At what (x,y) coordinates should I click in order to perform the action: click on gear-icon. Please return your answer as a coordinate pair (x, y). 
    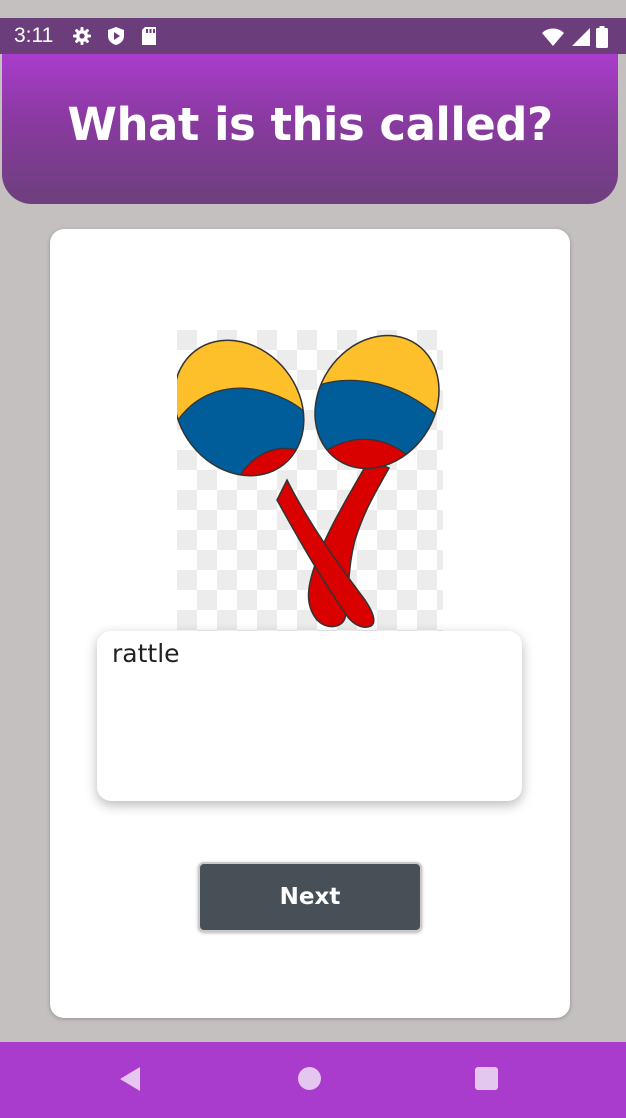
    Looking at the image, I should click on (82, 38).